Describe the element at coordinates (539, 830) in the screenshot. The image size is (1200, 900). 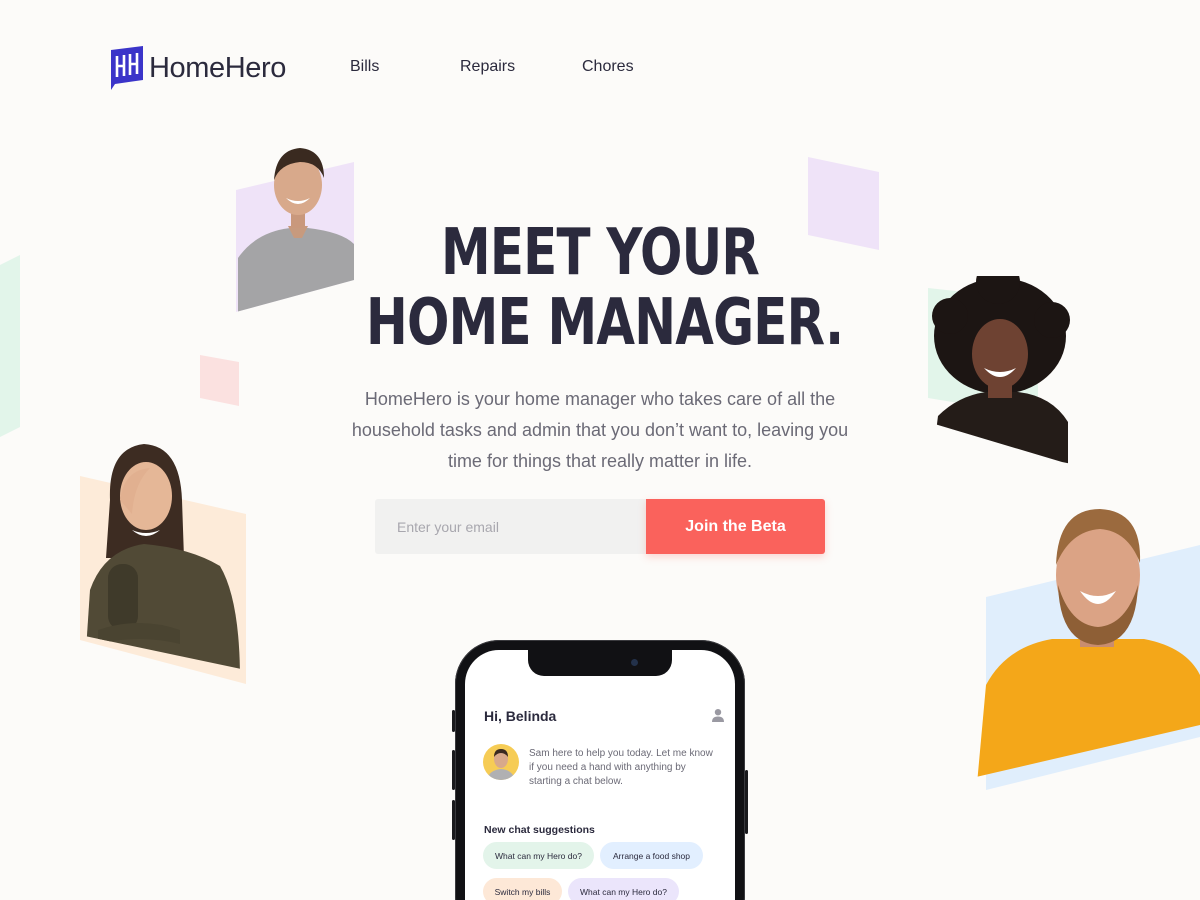
I see `suggestions-title: New chat suggestions` at that location.